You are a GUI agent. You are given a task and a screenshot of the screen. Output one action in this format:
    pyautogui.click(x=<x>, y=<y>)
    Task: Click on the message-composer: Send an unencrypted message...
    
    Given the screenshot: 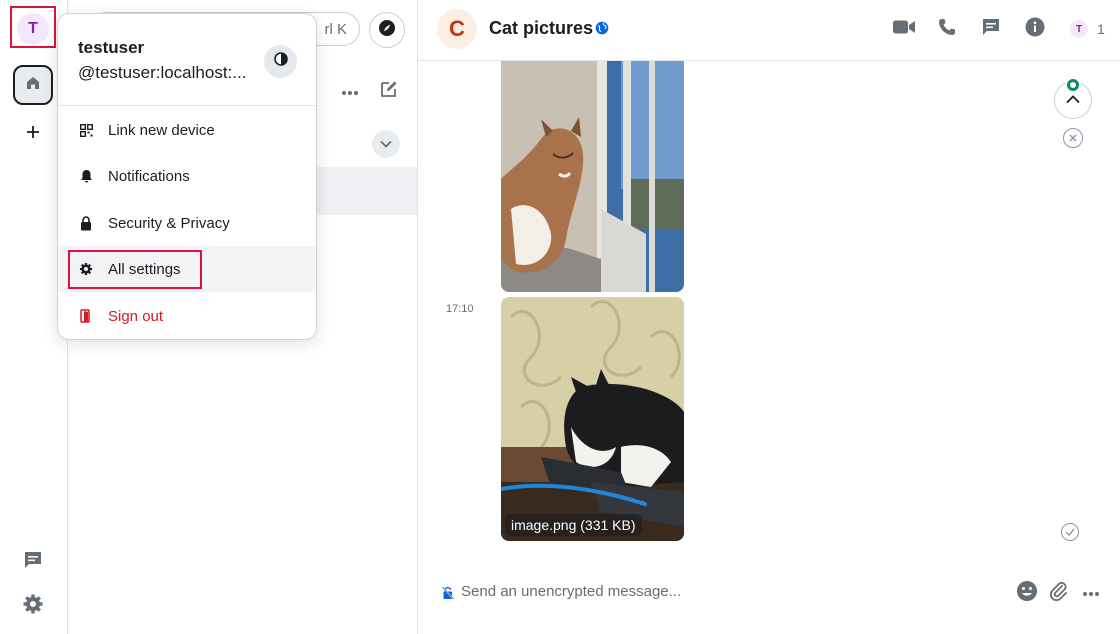 What is the action you would take?
    pyautogui.click(x=769, y=602)
    